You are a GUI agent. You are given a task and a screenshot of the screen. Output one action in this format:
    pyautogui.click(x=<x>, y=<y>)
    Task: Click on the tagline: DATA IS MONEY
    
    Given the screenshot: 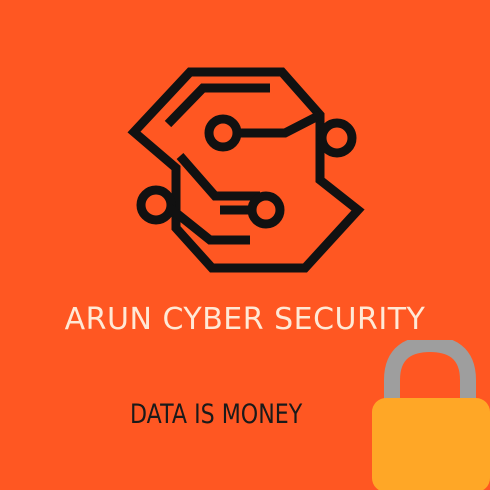 What is the action you would take?
    pyautogui.click(x=216, y=414)
    